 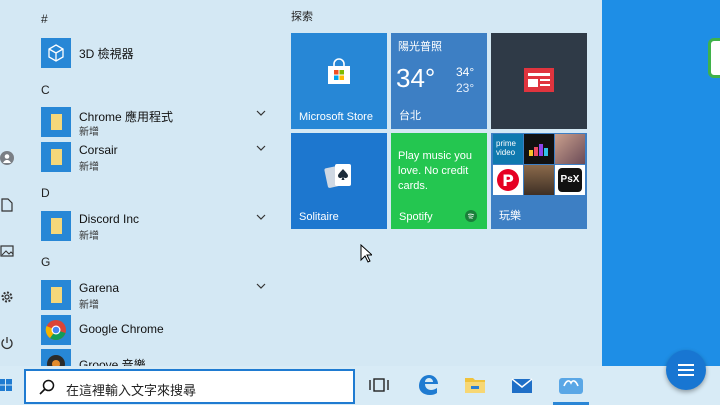 I want to click on pinterest-mini-tile: P, so click(x=508, y=180).